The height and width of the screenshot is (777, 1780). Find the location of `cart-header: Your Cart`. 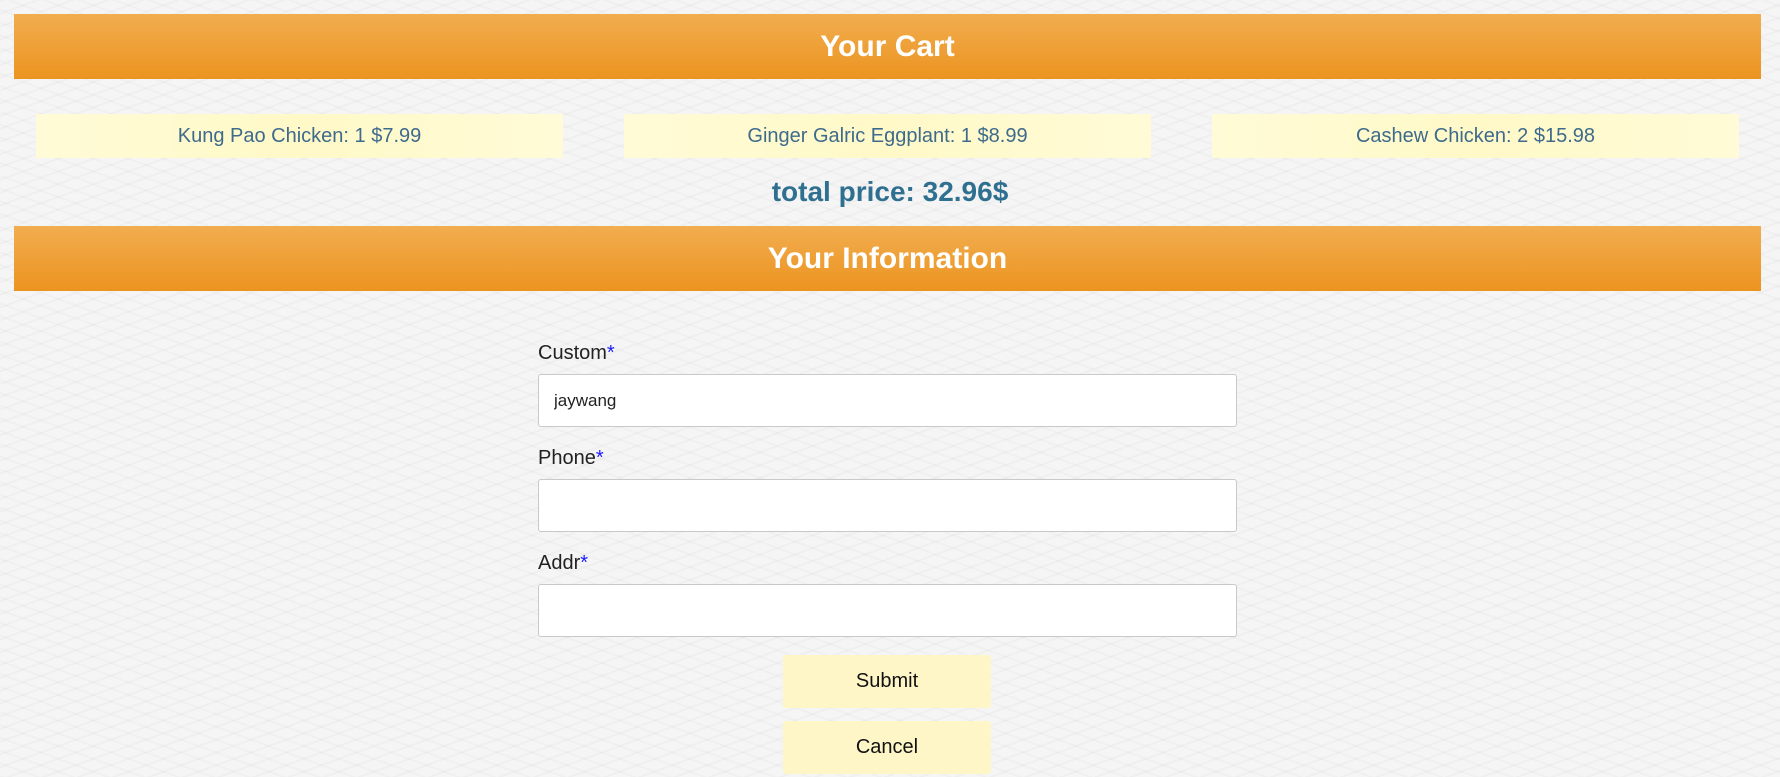

cart-header: Your Cart is located at coordinates (887, 46).